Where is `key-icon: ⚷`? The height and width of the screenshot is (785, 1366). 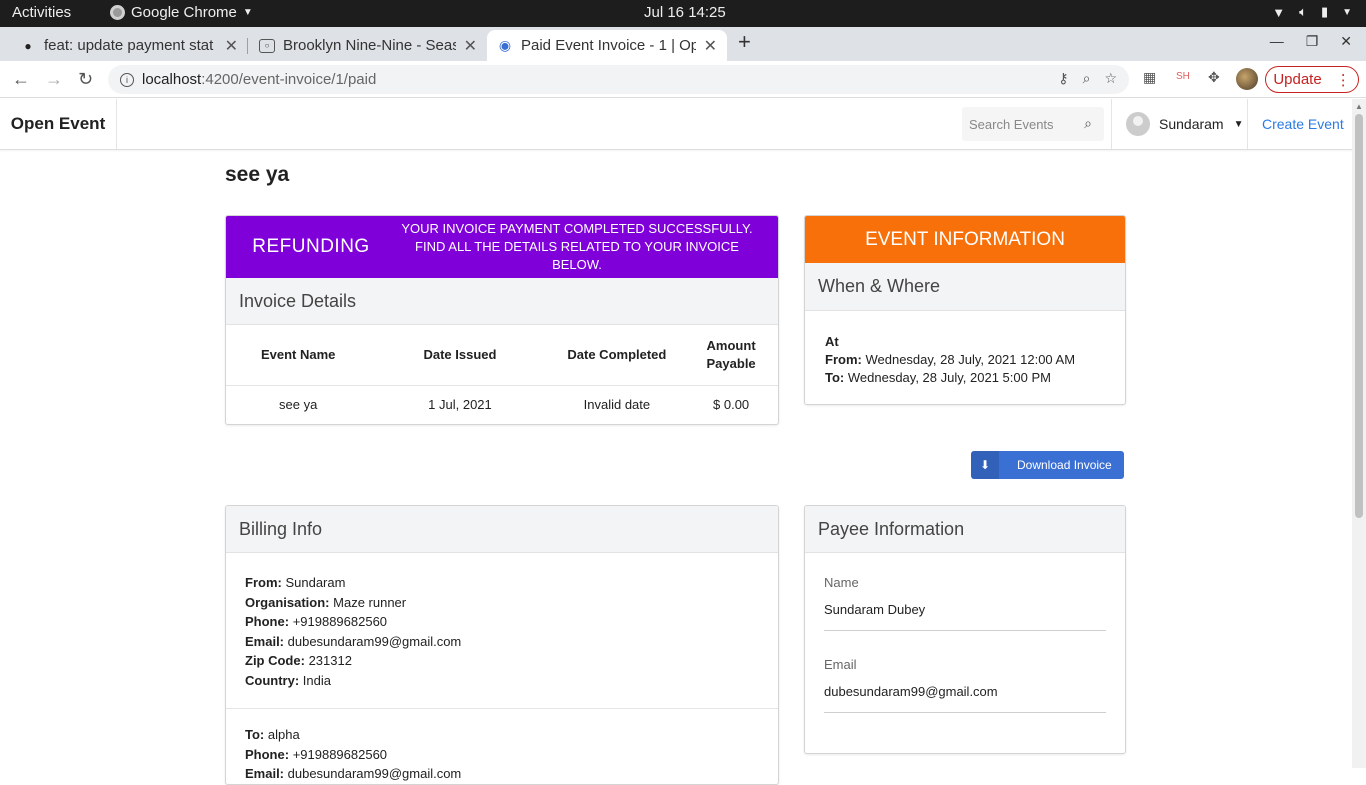 key-icon: ⚷ is located at coordinates (1063, 78).